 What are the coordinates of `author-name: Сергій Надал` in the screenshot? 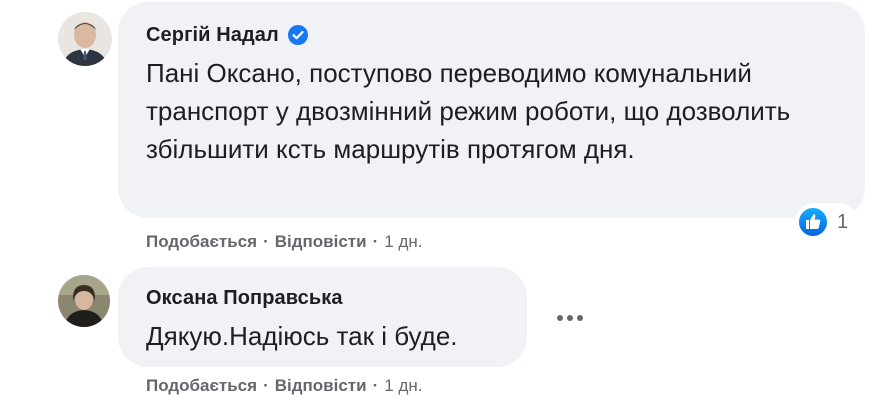 It's located at (212, 35).